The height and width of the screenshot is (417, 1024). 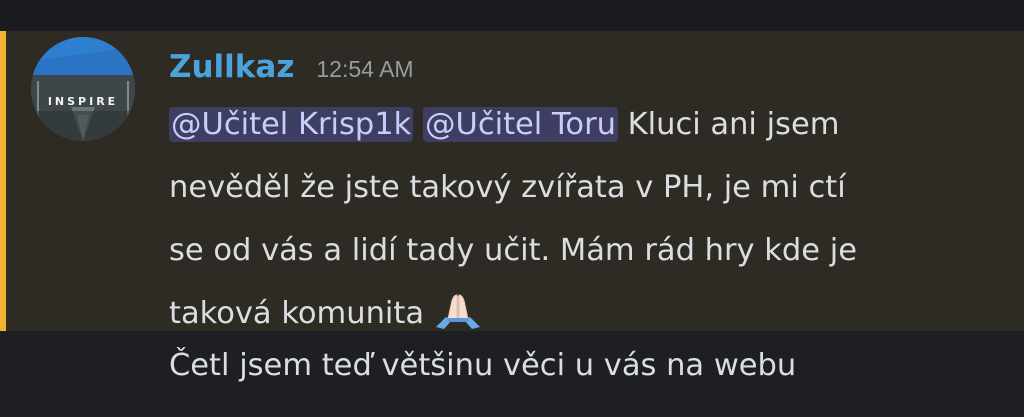 What do you see at coordinates (458, 310) in the screenshot?
I see `folded-hands-emoji-icon` at bounding box center [458, 310].